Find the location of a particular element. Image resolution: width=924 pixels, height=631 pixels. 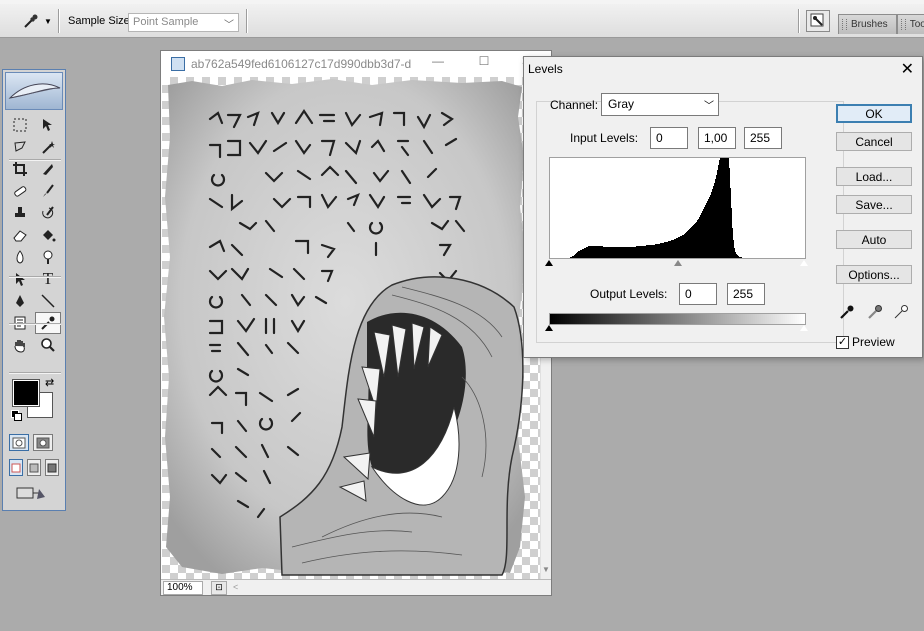

tool-grid: T is located at coordinates (35, 235).